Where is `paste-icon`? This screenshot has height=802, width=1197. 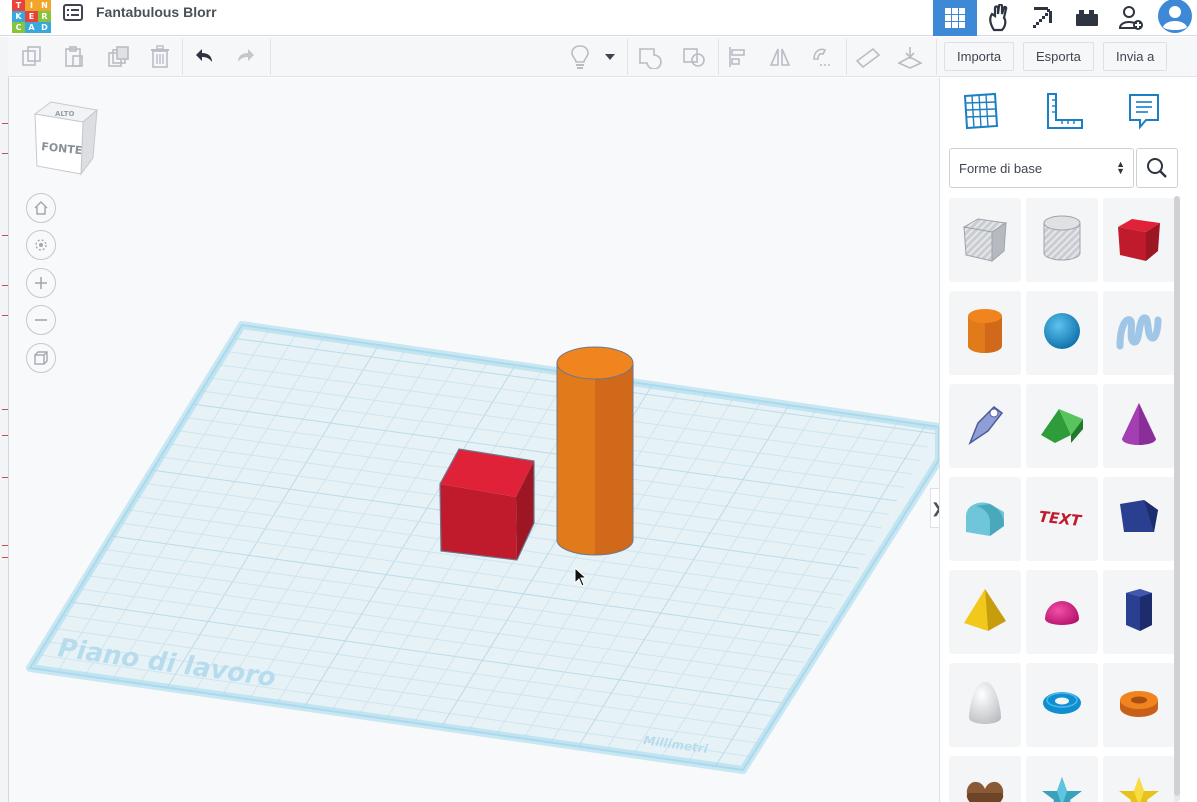 paste-icon is located at coordinates (74, 56).